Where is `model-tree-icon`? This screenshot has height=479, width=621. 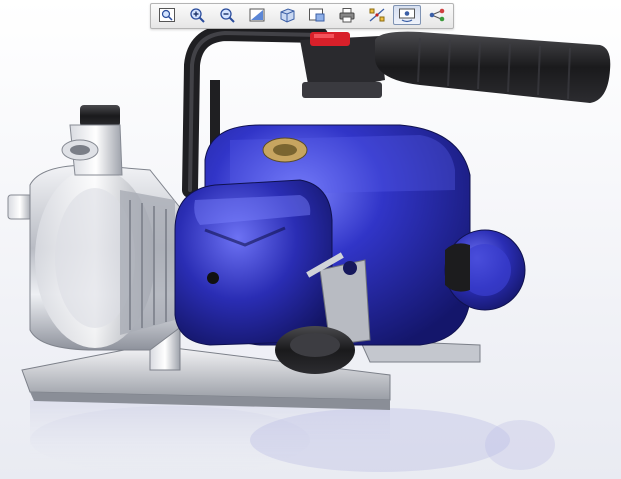 model-tree-icon is located at coordinates (437, 15).